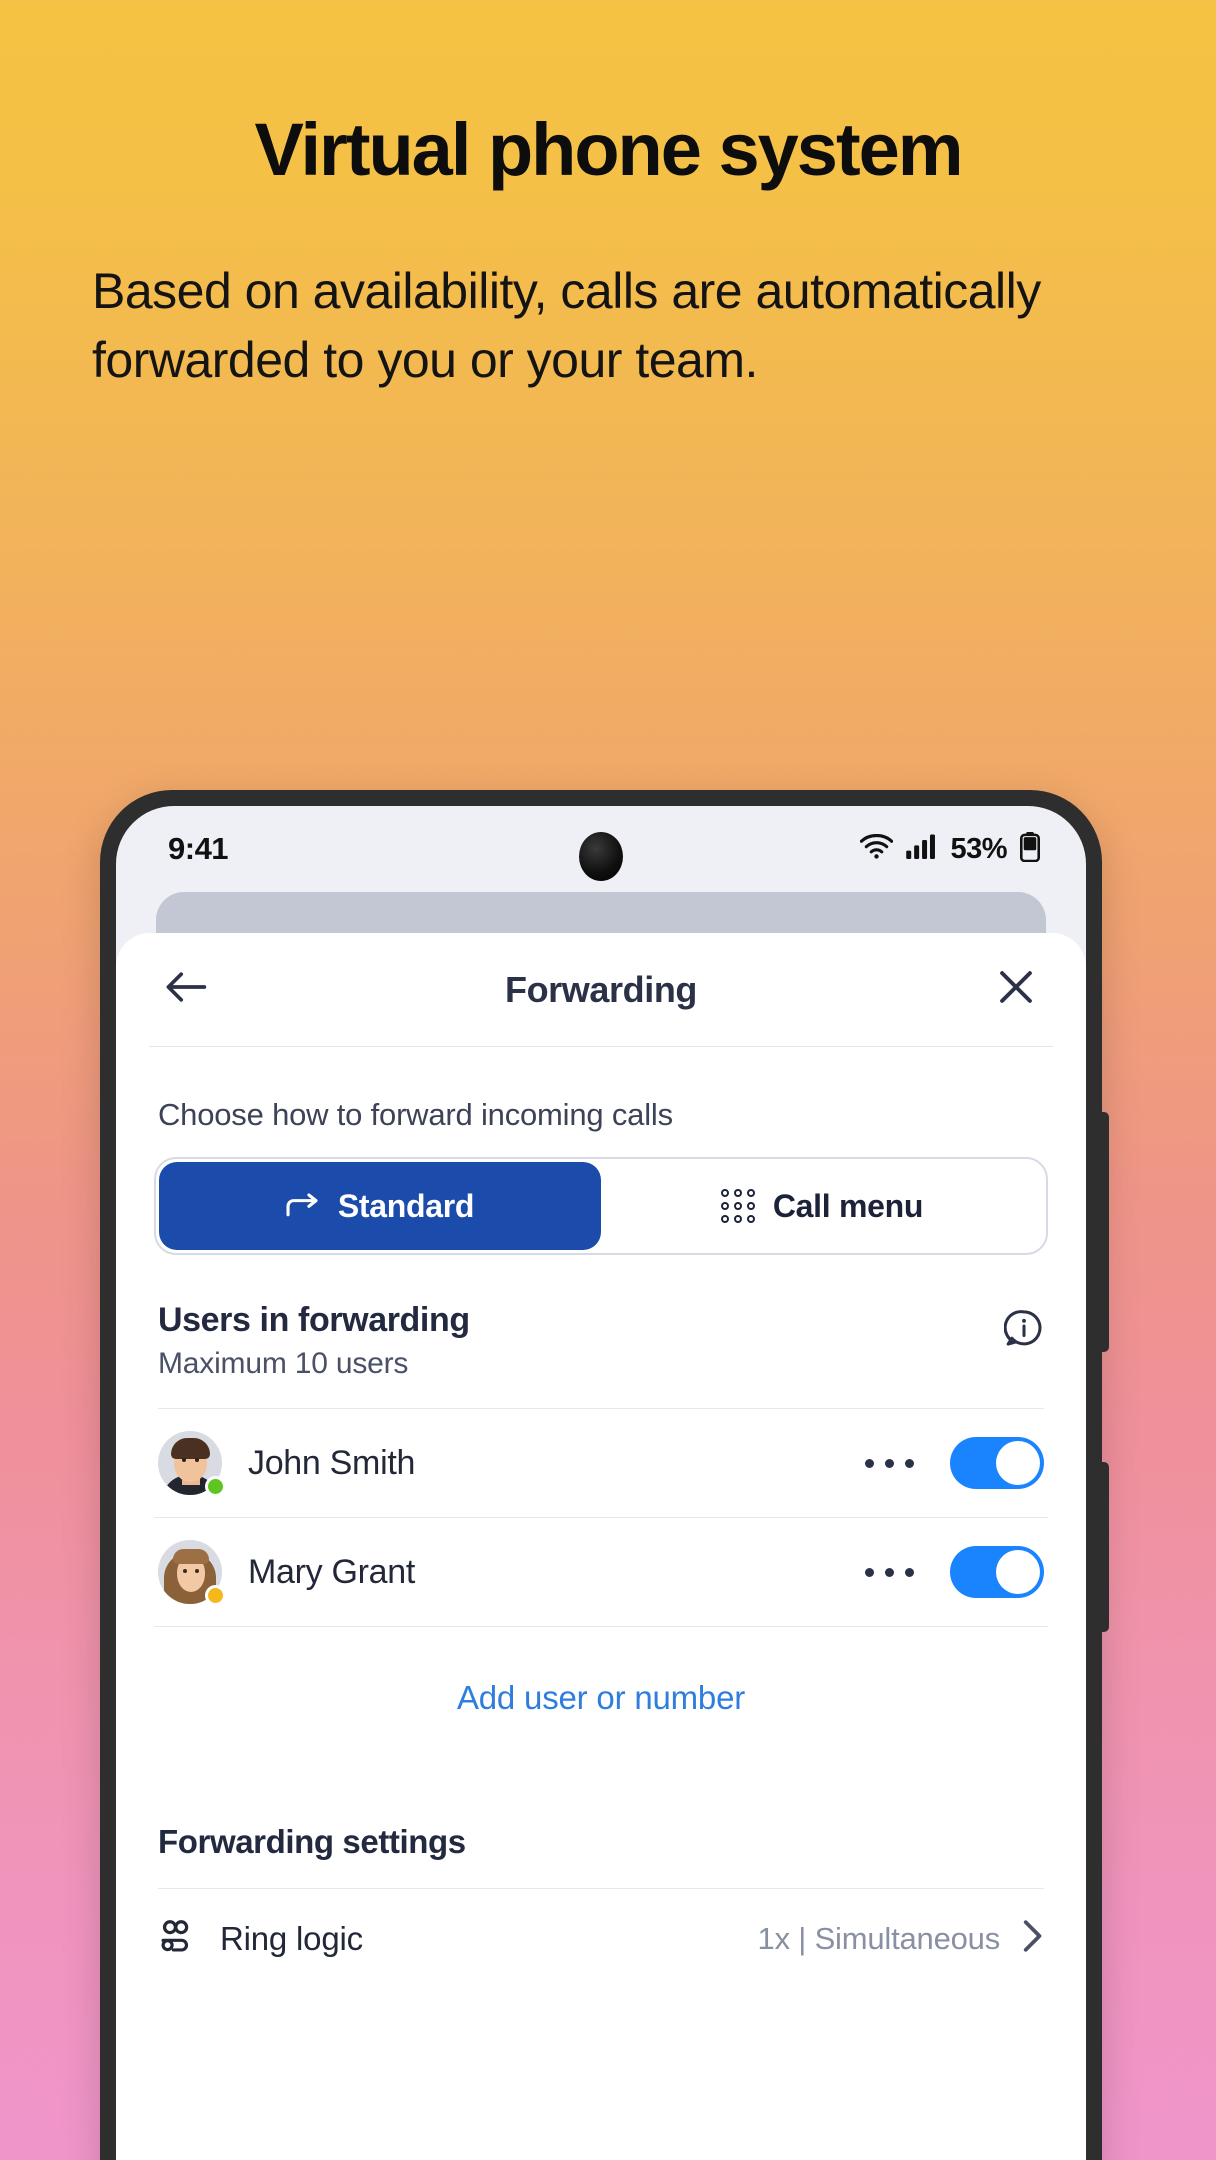 Image resolution: width=1216 pixels, height=2160 pixels. I want to click on info-button, so click(1023, 1331).